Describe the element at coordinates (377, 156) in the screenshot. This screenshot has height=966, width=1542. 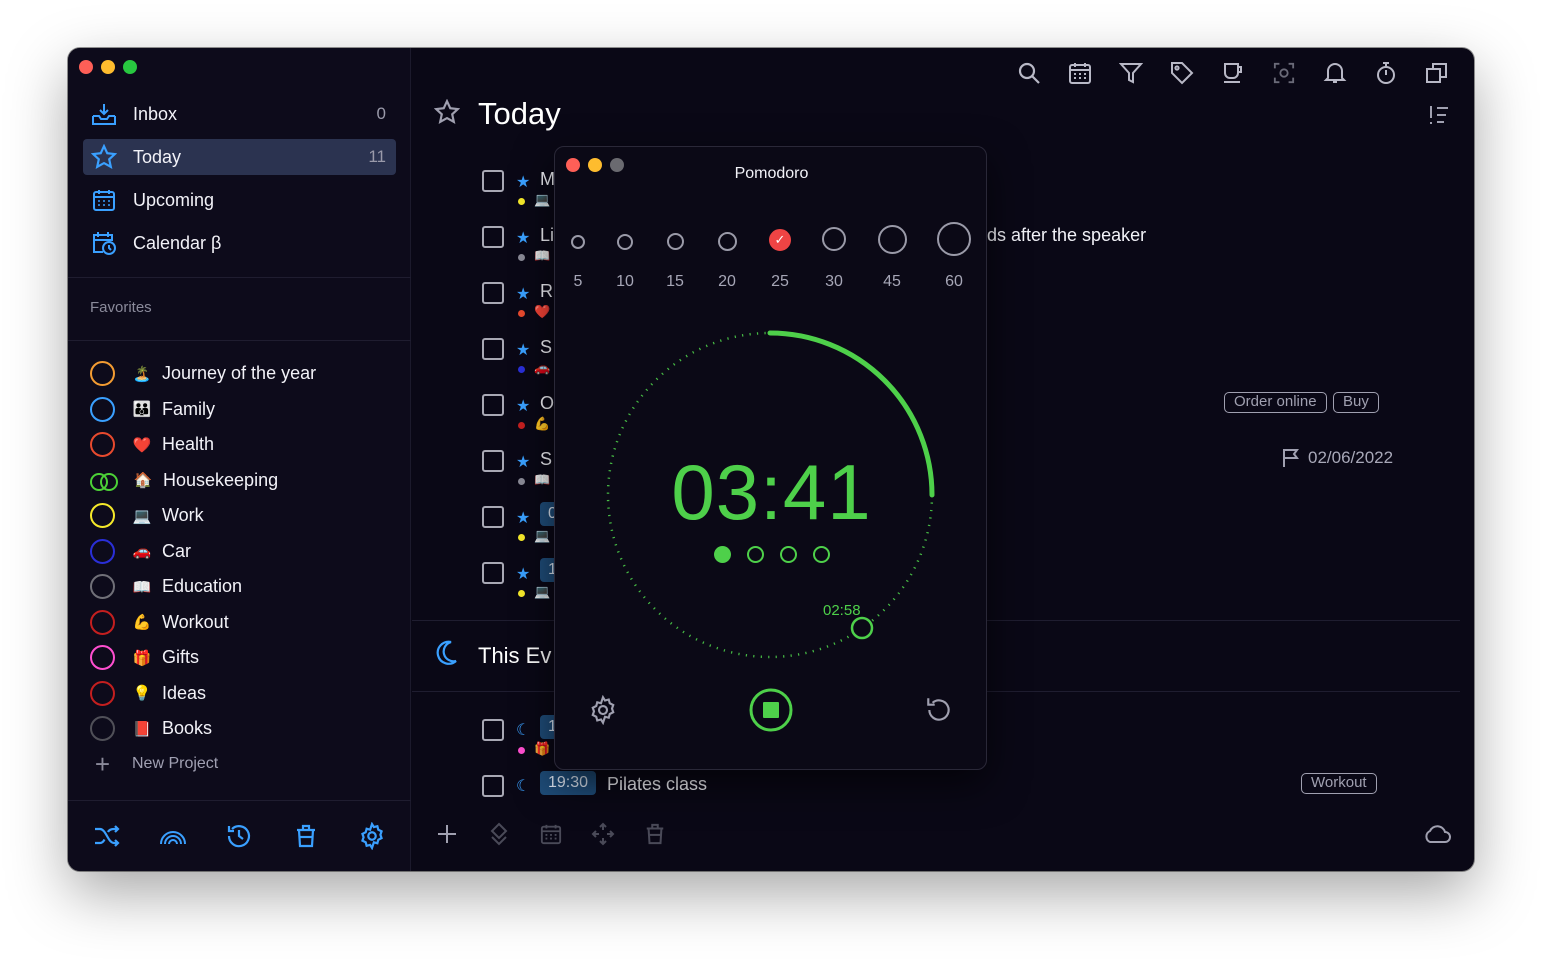
I see `today-count: 11` at that location.